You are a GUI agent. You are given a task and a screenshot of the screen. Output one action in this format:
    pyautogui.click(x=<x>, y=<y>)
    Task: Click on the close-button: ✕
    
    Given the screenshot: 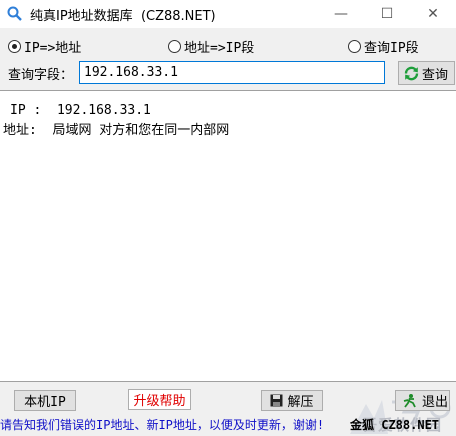 What is the action you would take?
    pyautogui.click(x=433, y=14)
    